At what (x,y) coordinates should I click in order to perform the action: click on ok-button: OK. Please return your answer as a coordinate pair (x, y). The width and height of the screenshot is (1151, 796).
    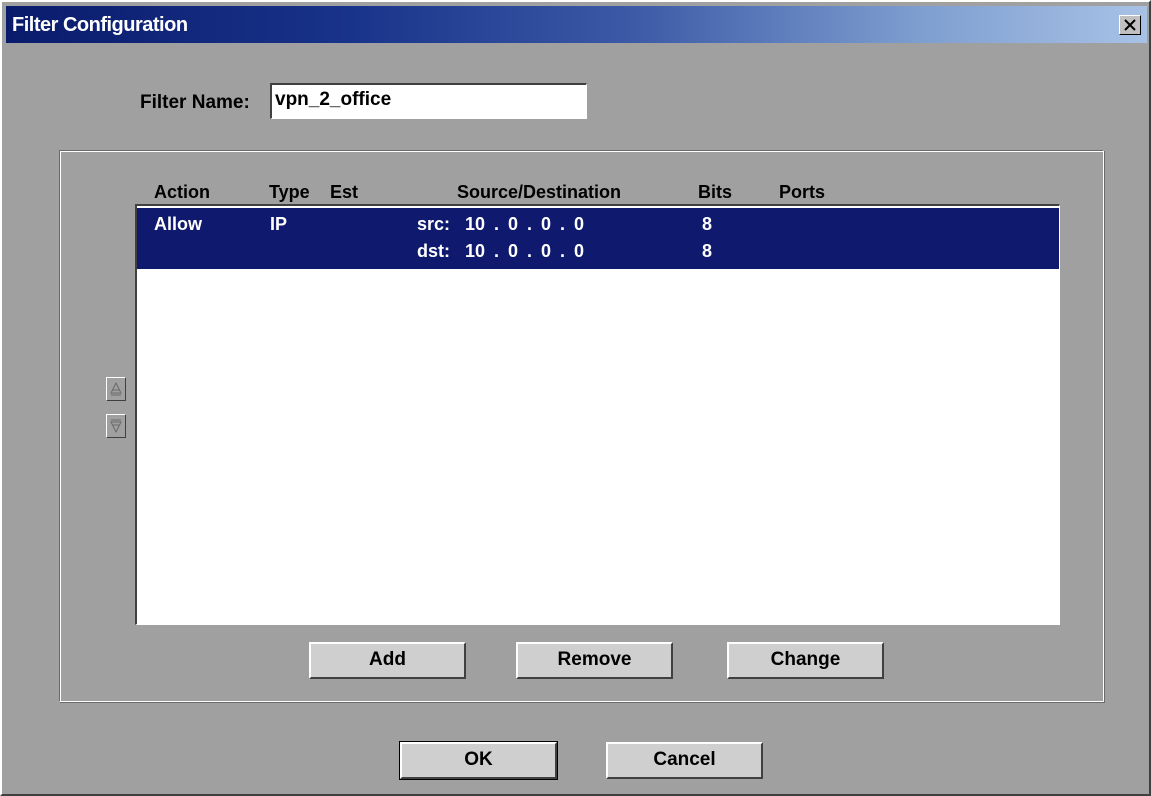
    Looking at the image, I should click on (478, 760).